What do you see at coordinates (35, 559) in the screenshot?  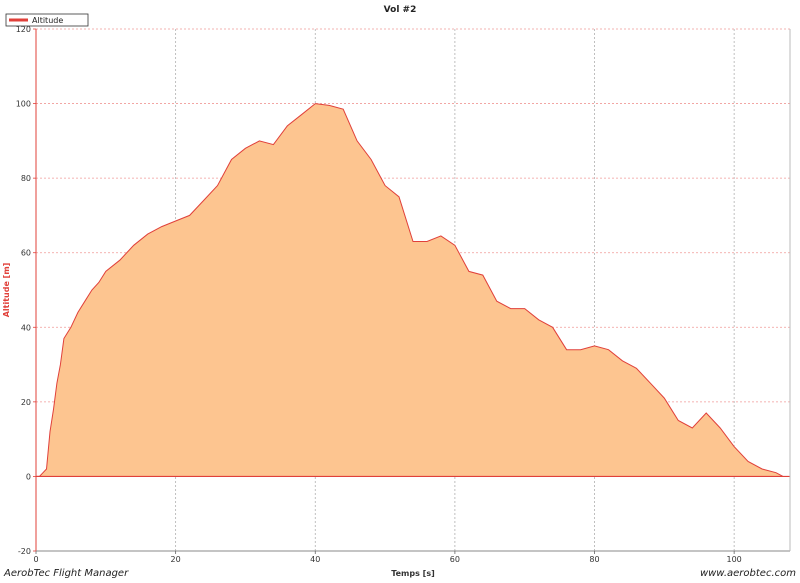 I see `x-tick-label: 0` at bounding box center [35, 559].